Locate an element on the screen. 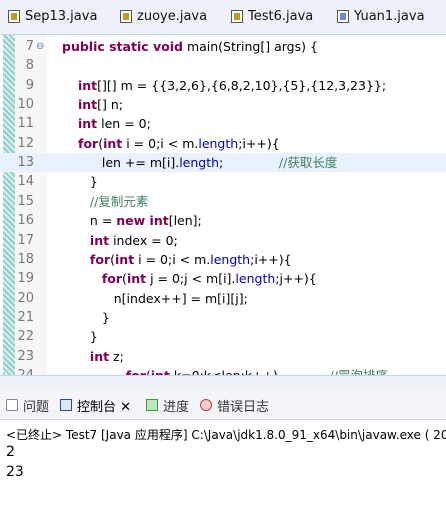  line-number: 23 is located at coordinates (25, 356).